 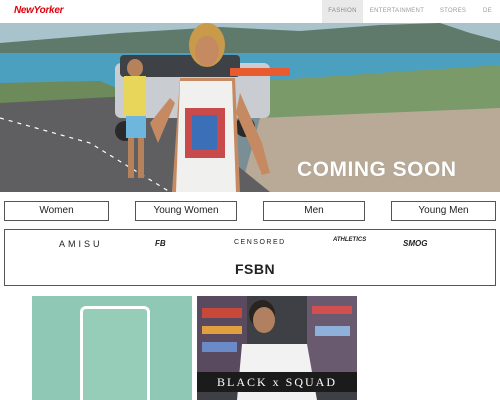 I want to click on phone-illustration, so click(x=115, y=353).